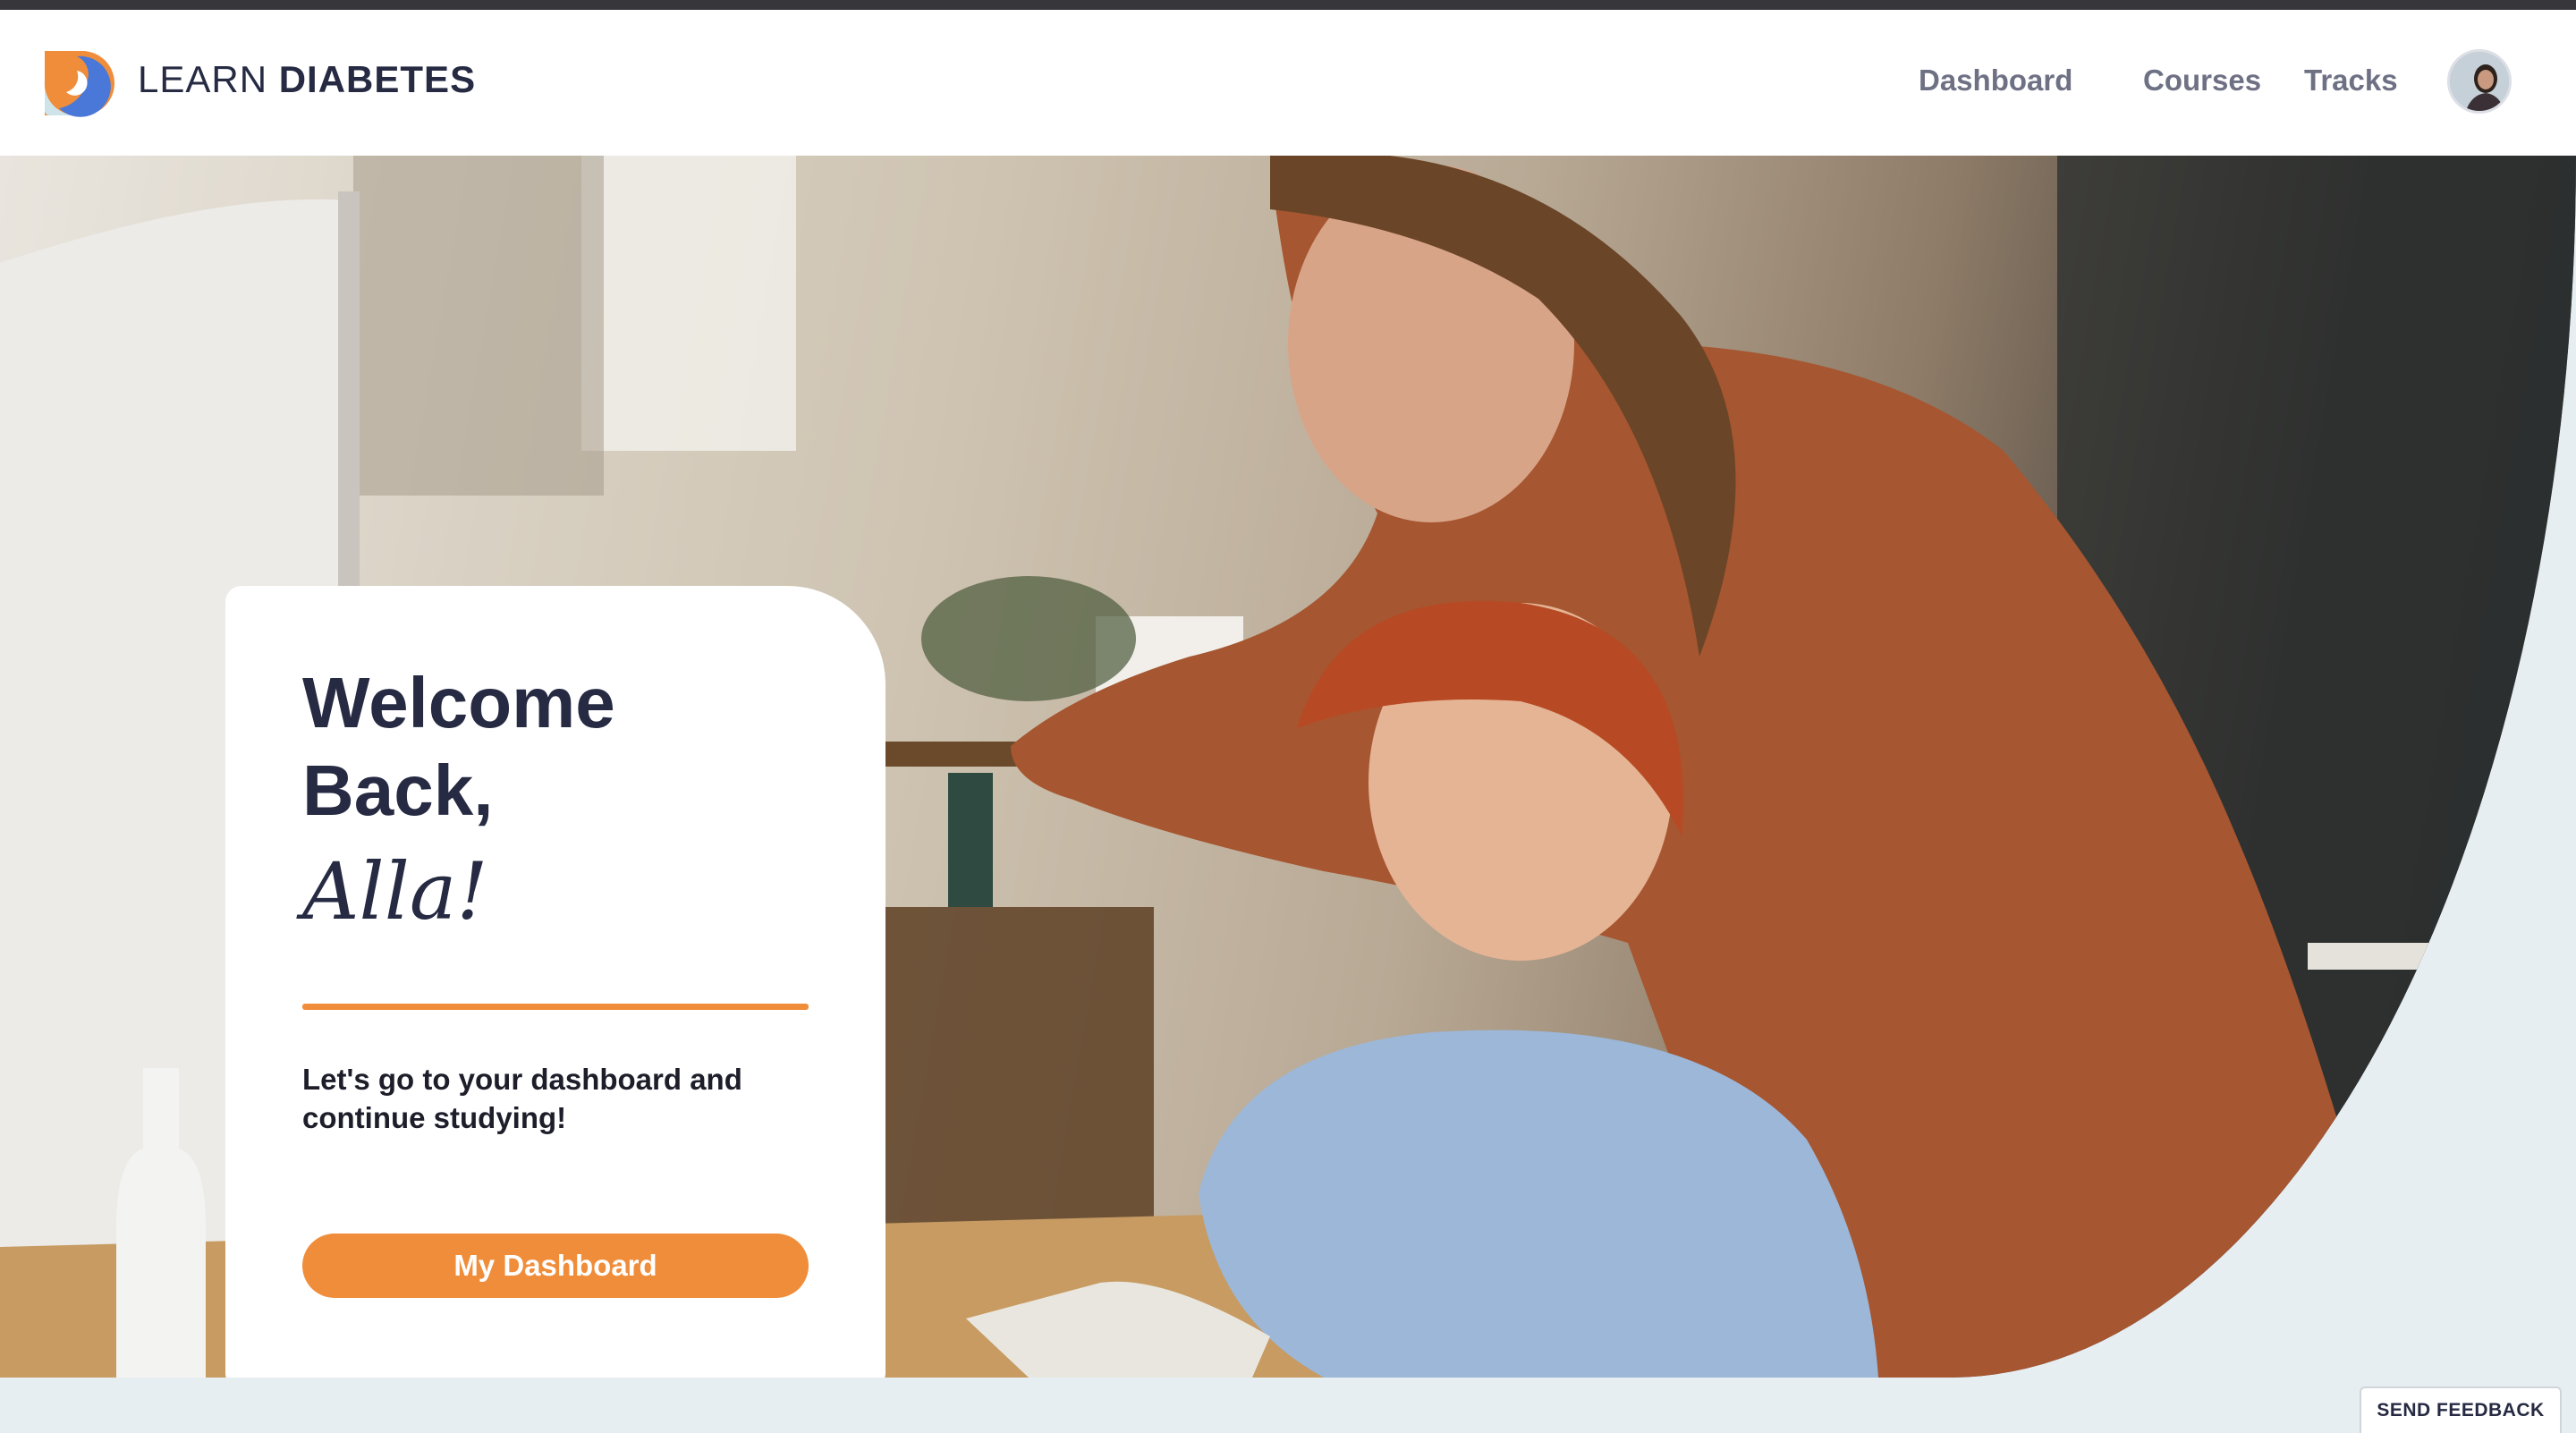 Image resolution: width=2576 pixels, height=1433 pixels. I want to click on welcome-heading: Welcome Back,, so click(458, 746).